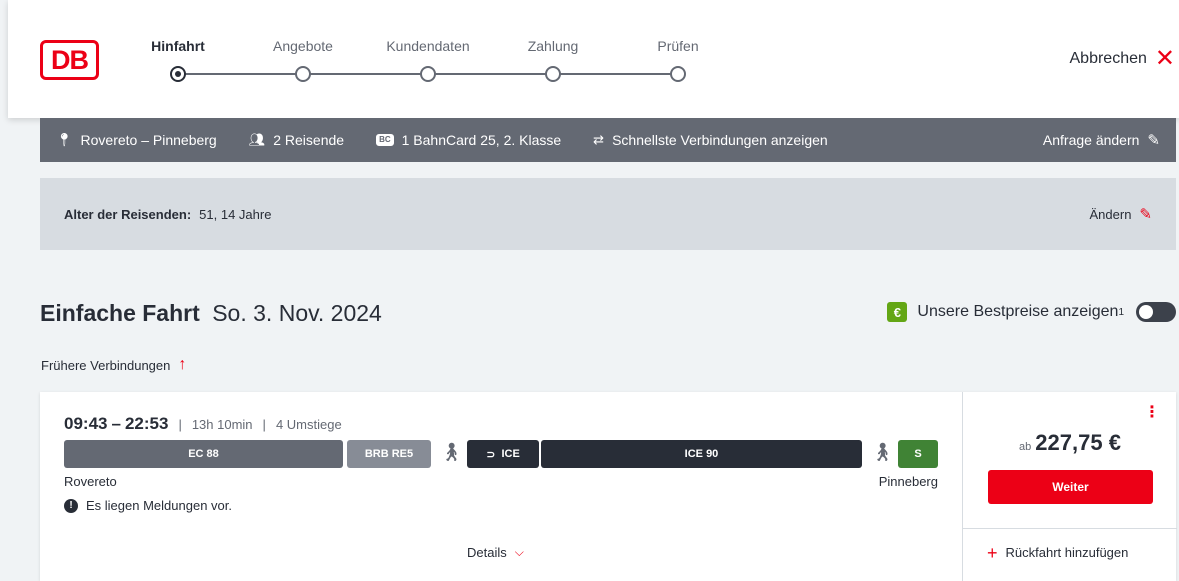 This screenshot has width=1179, height=581. What do you see at coordinates (178, 46) in the screenshot?
I see `step-label: Hinfahrt` at bounding box center [178, 46].